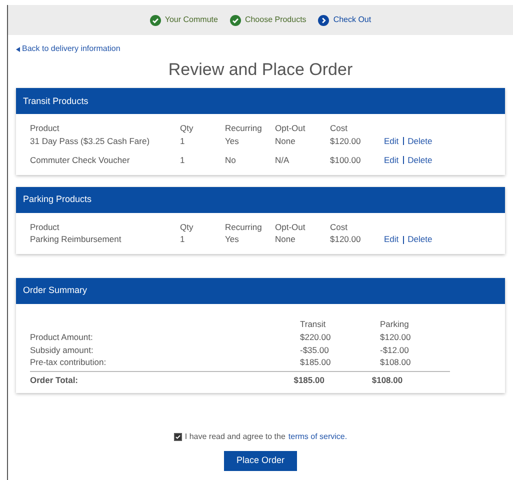 The width and height of the screenshot is (513, 480). What do you see at coordinates (55, 291) in the screenshot?
I see `panel-title: Order Summary` at bounding box center [55, 291].